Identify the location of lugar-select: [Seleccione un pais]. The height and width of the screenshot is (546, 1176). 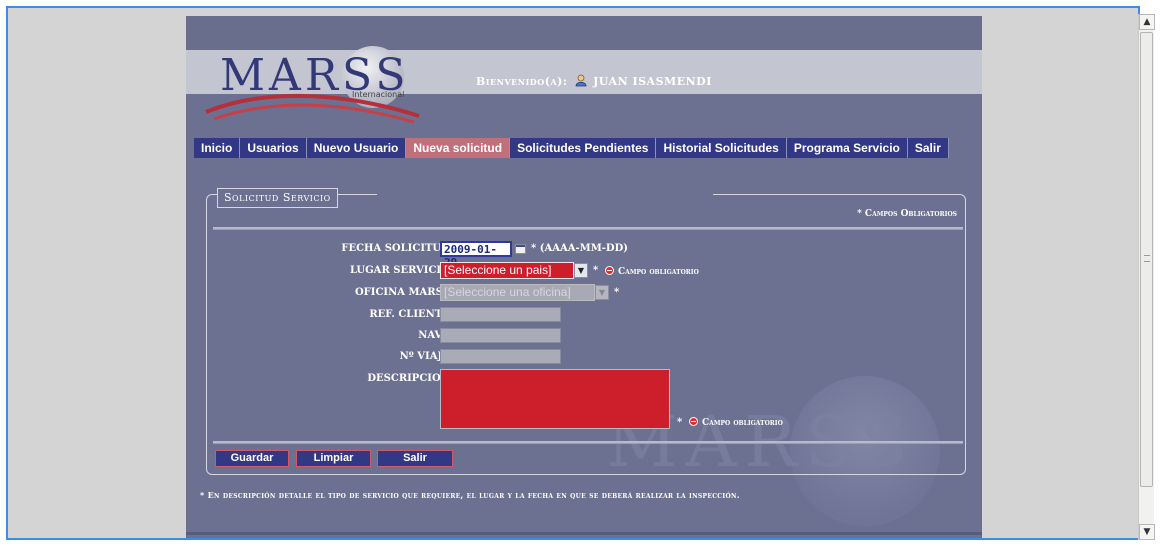
(507, 270).